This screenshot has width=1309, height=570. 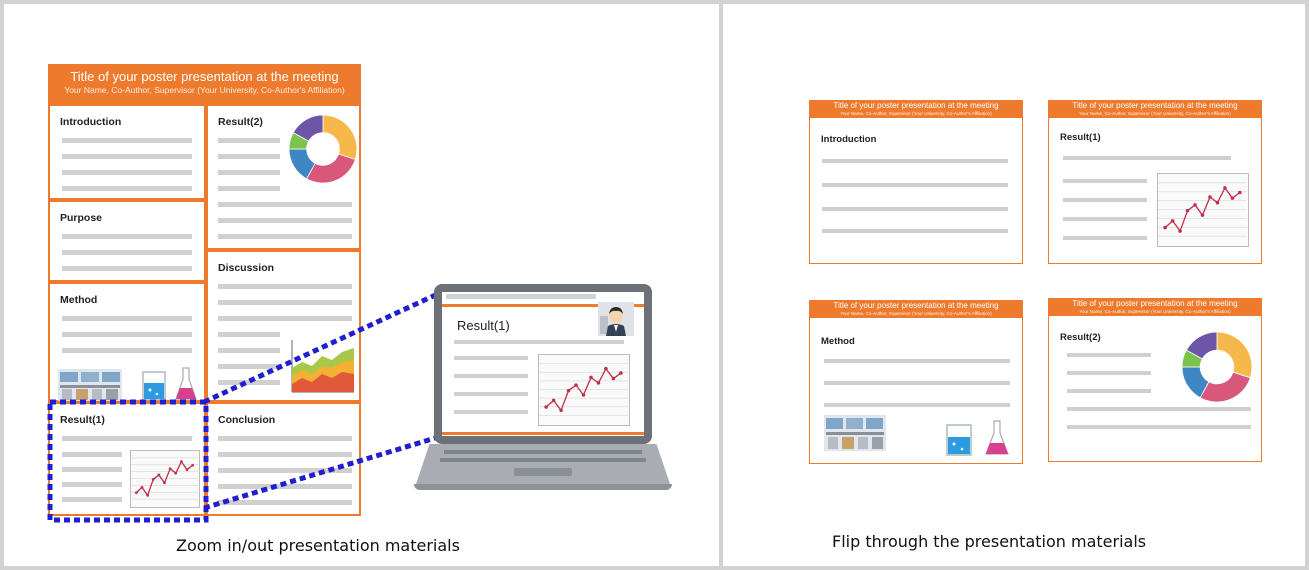 What do you see at coordinates (128, 461) in the screenshot?
I see `zoom-selection-box` at bounding box center [128, 461].